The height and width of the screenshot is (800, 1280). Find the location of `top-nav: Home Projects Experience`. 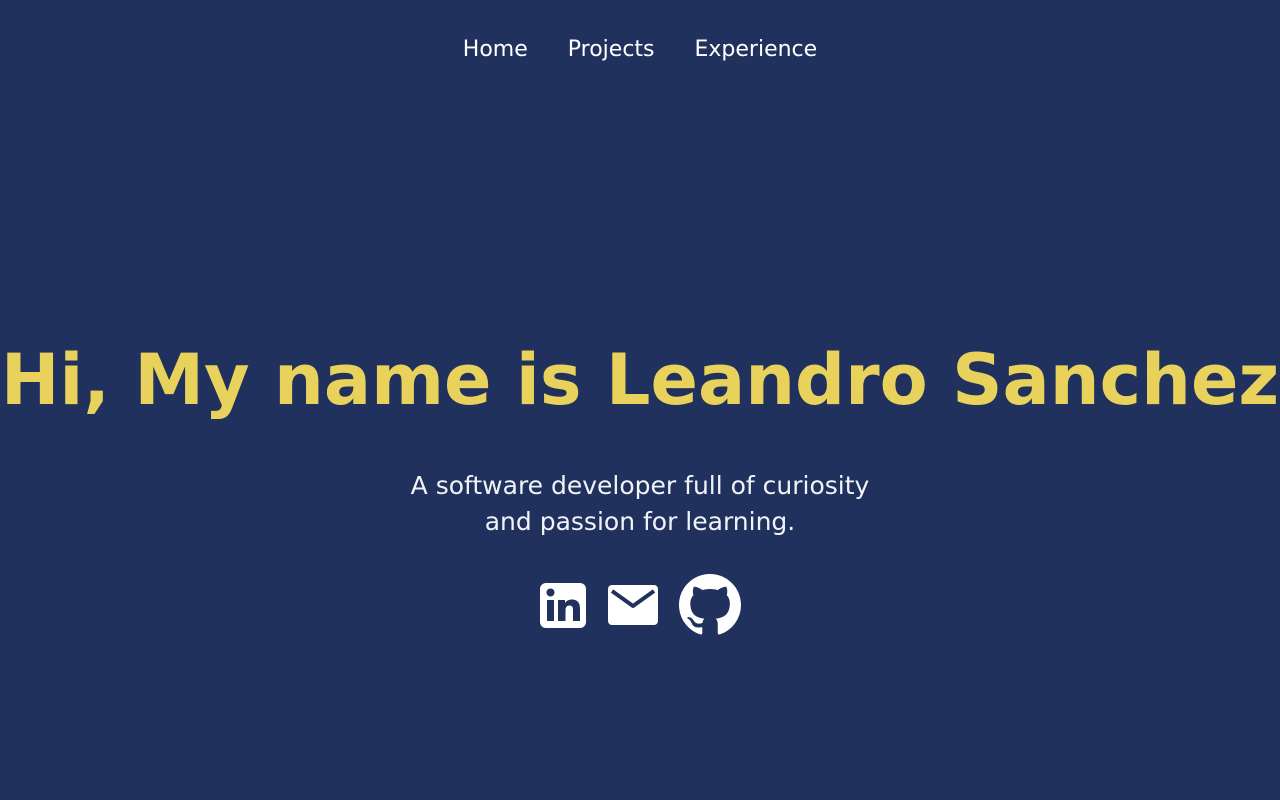

top-nav: Home Projects Experience is located at coordinates (640, 50).